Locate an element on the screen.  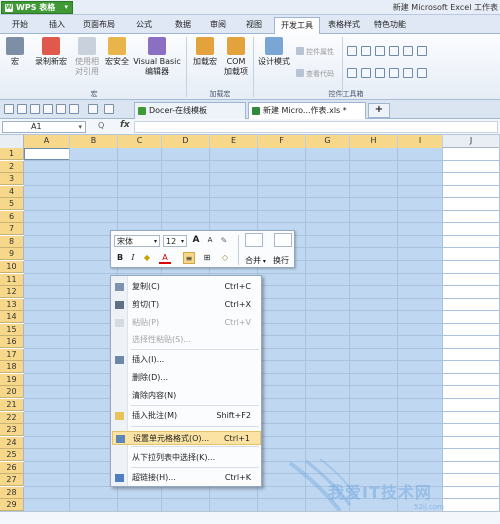
row-header-13: 13 is located at coordinates (12, 304).